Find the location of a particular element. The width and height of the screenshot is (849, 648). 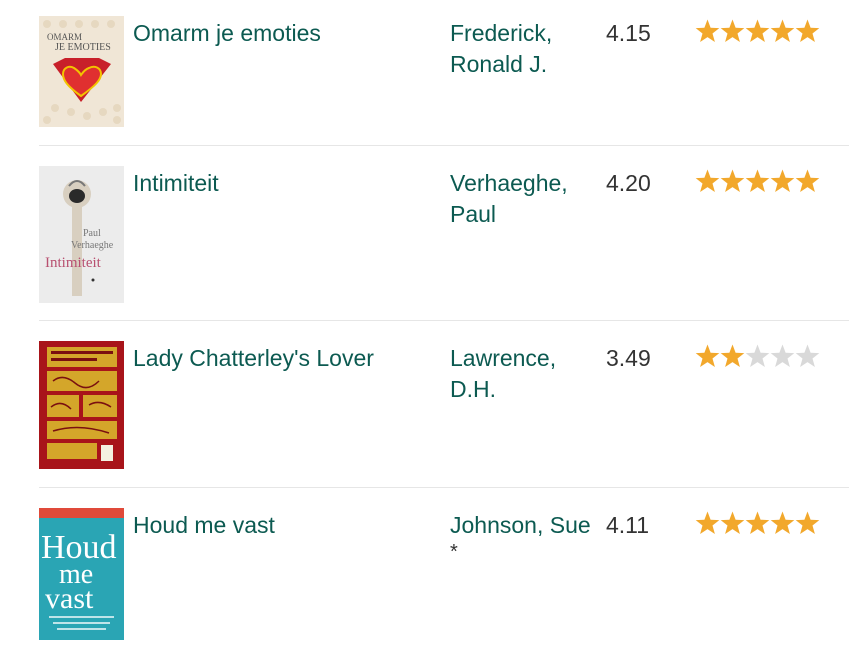

book-title-link: Omarm je emoties is located at coordinates (283, 33).